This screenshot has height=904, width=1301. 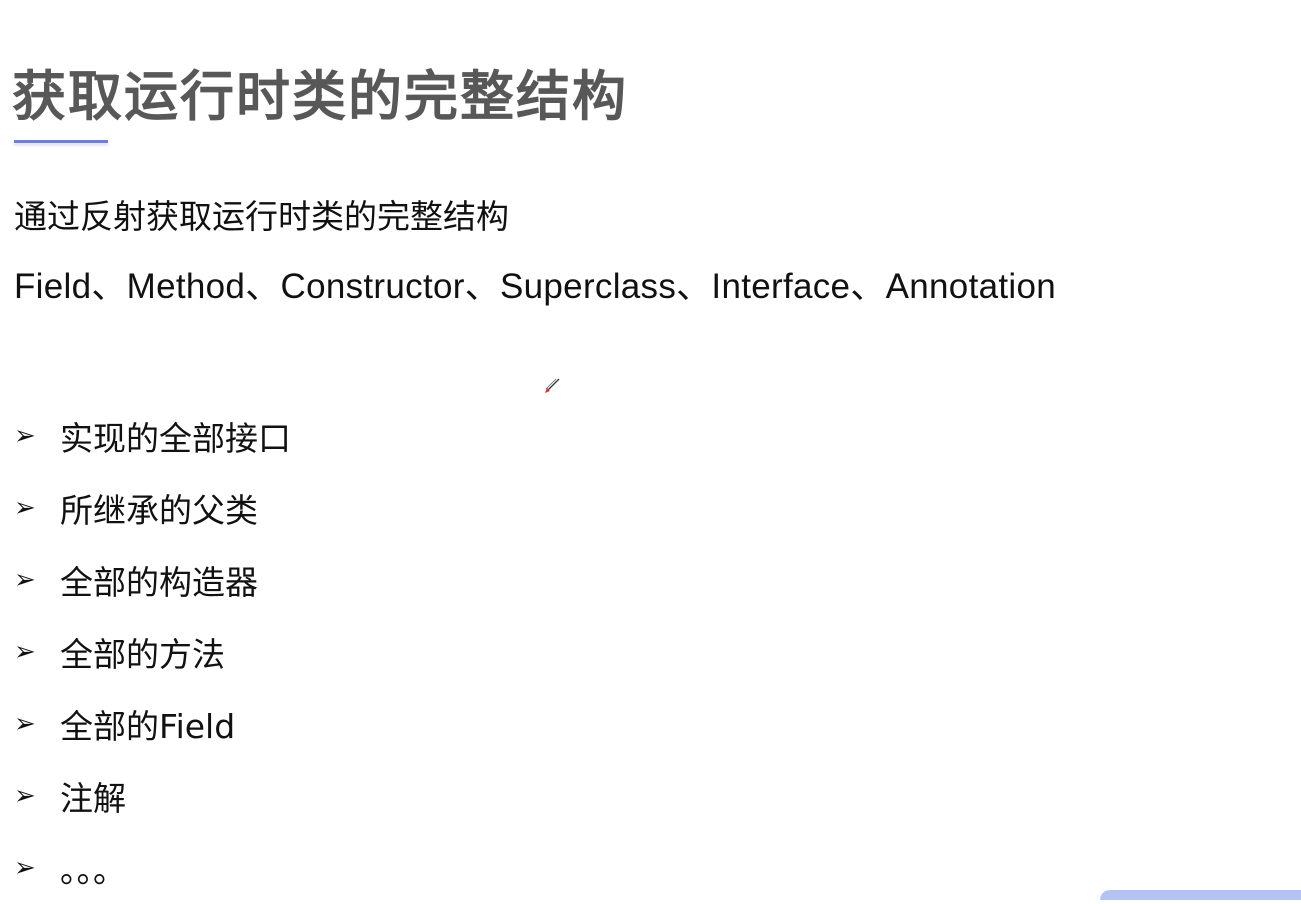 What do you see at coordinates (159, 582) in the screenshot?
I see `list-item-text: 全部的构造器` at bounding box center [159, 582].